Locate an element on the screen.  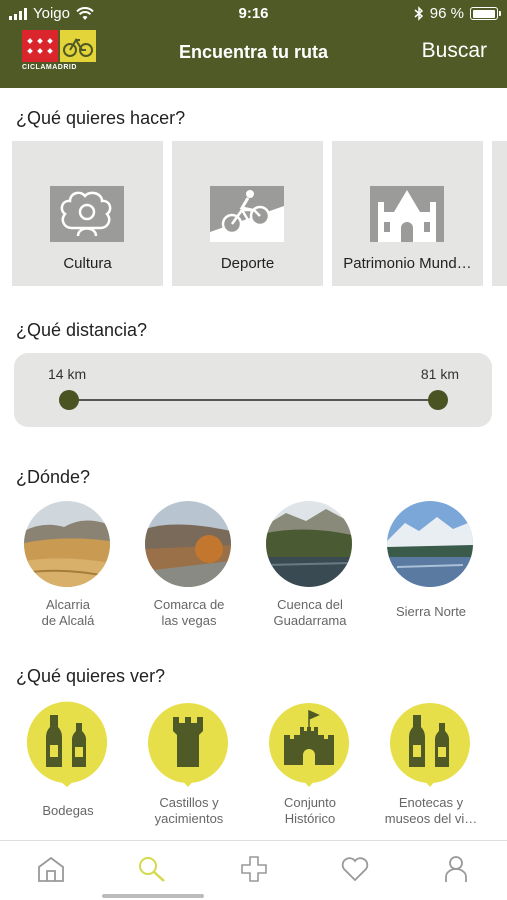
battery-percent: 96 % is located at coordinates (446, 13).